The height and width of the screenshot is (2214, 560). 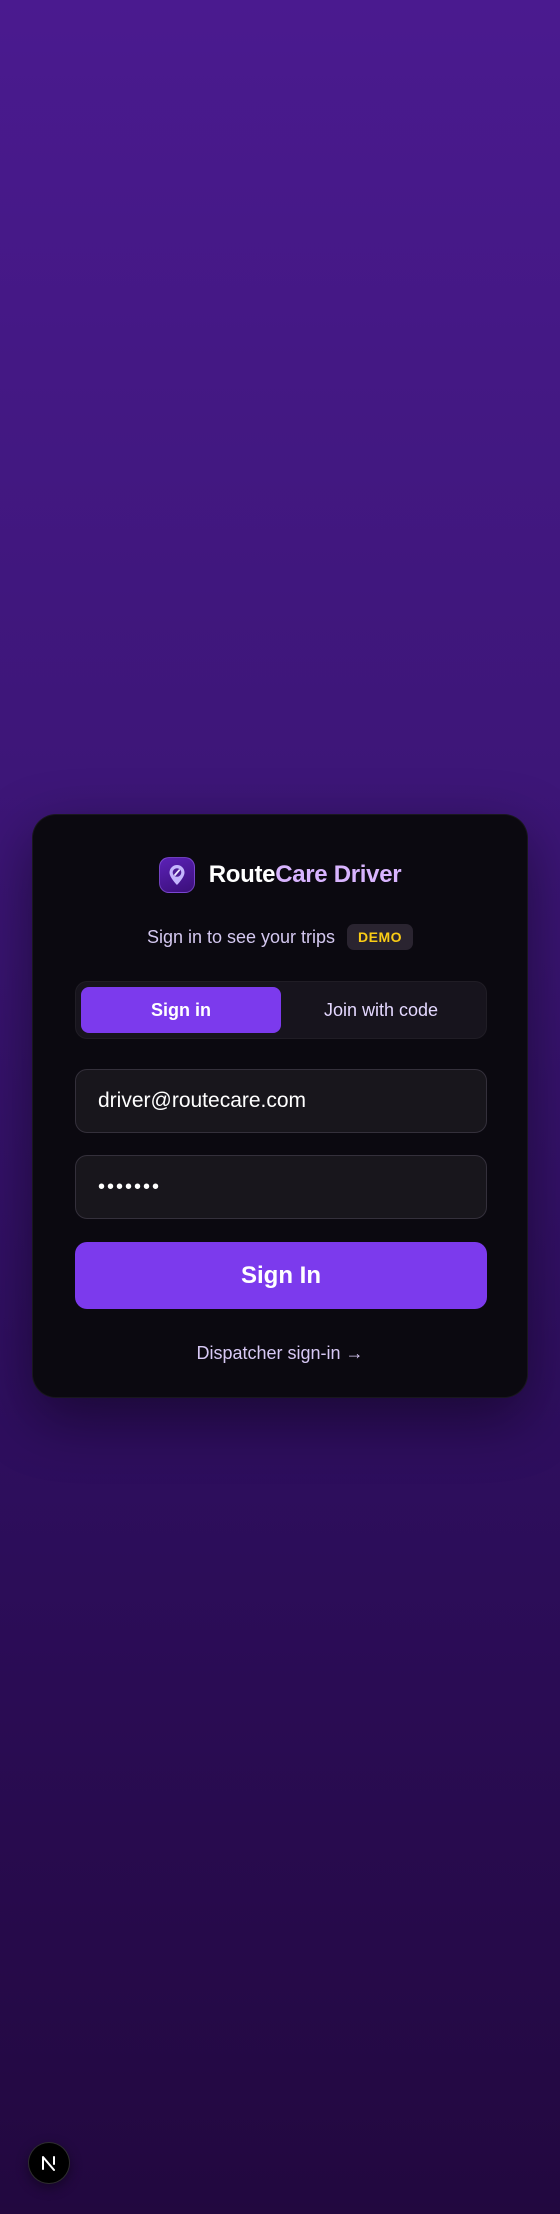 I want to click on tab-sign-in: Sign in, so click(x=181, y=1010).